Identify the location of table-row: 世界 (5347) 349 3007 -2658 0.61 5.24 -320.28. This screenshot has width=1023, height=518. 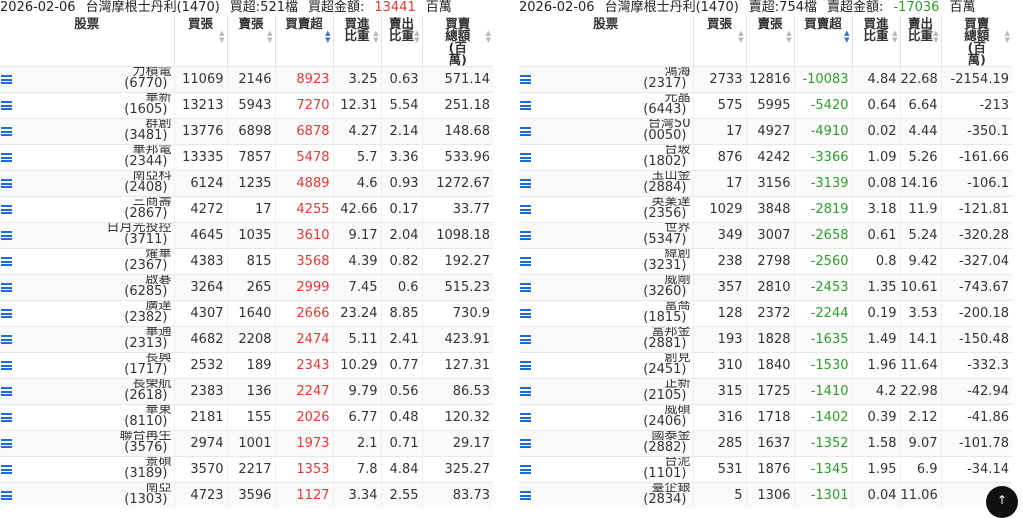
(765, 235).